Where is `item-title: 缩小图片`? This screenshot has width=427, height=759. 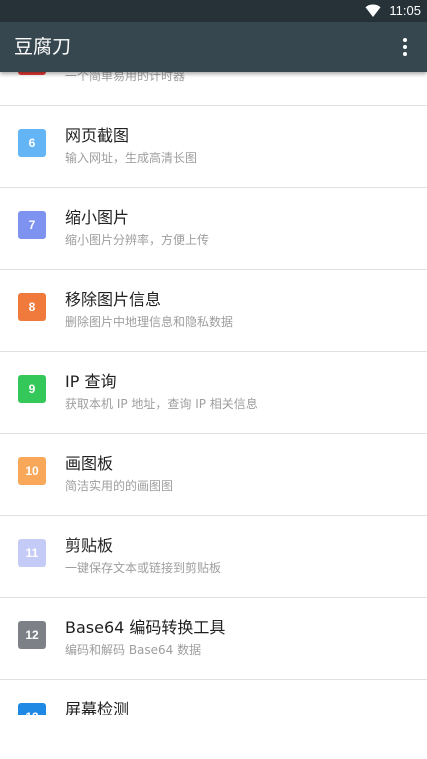
item-title: 缩小图片 is located at coordinates (97, 217).